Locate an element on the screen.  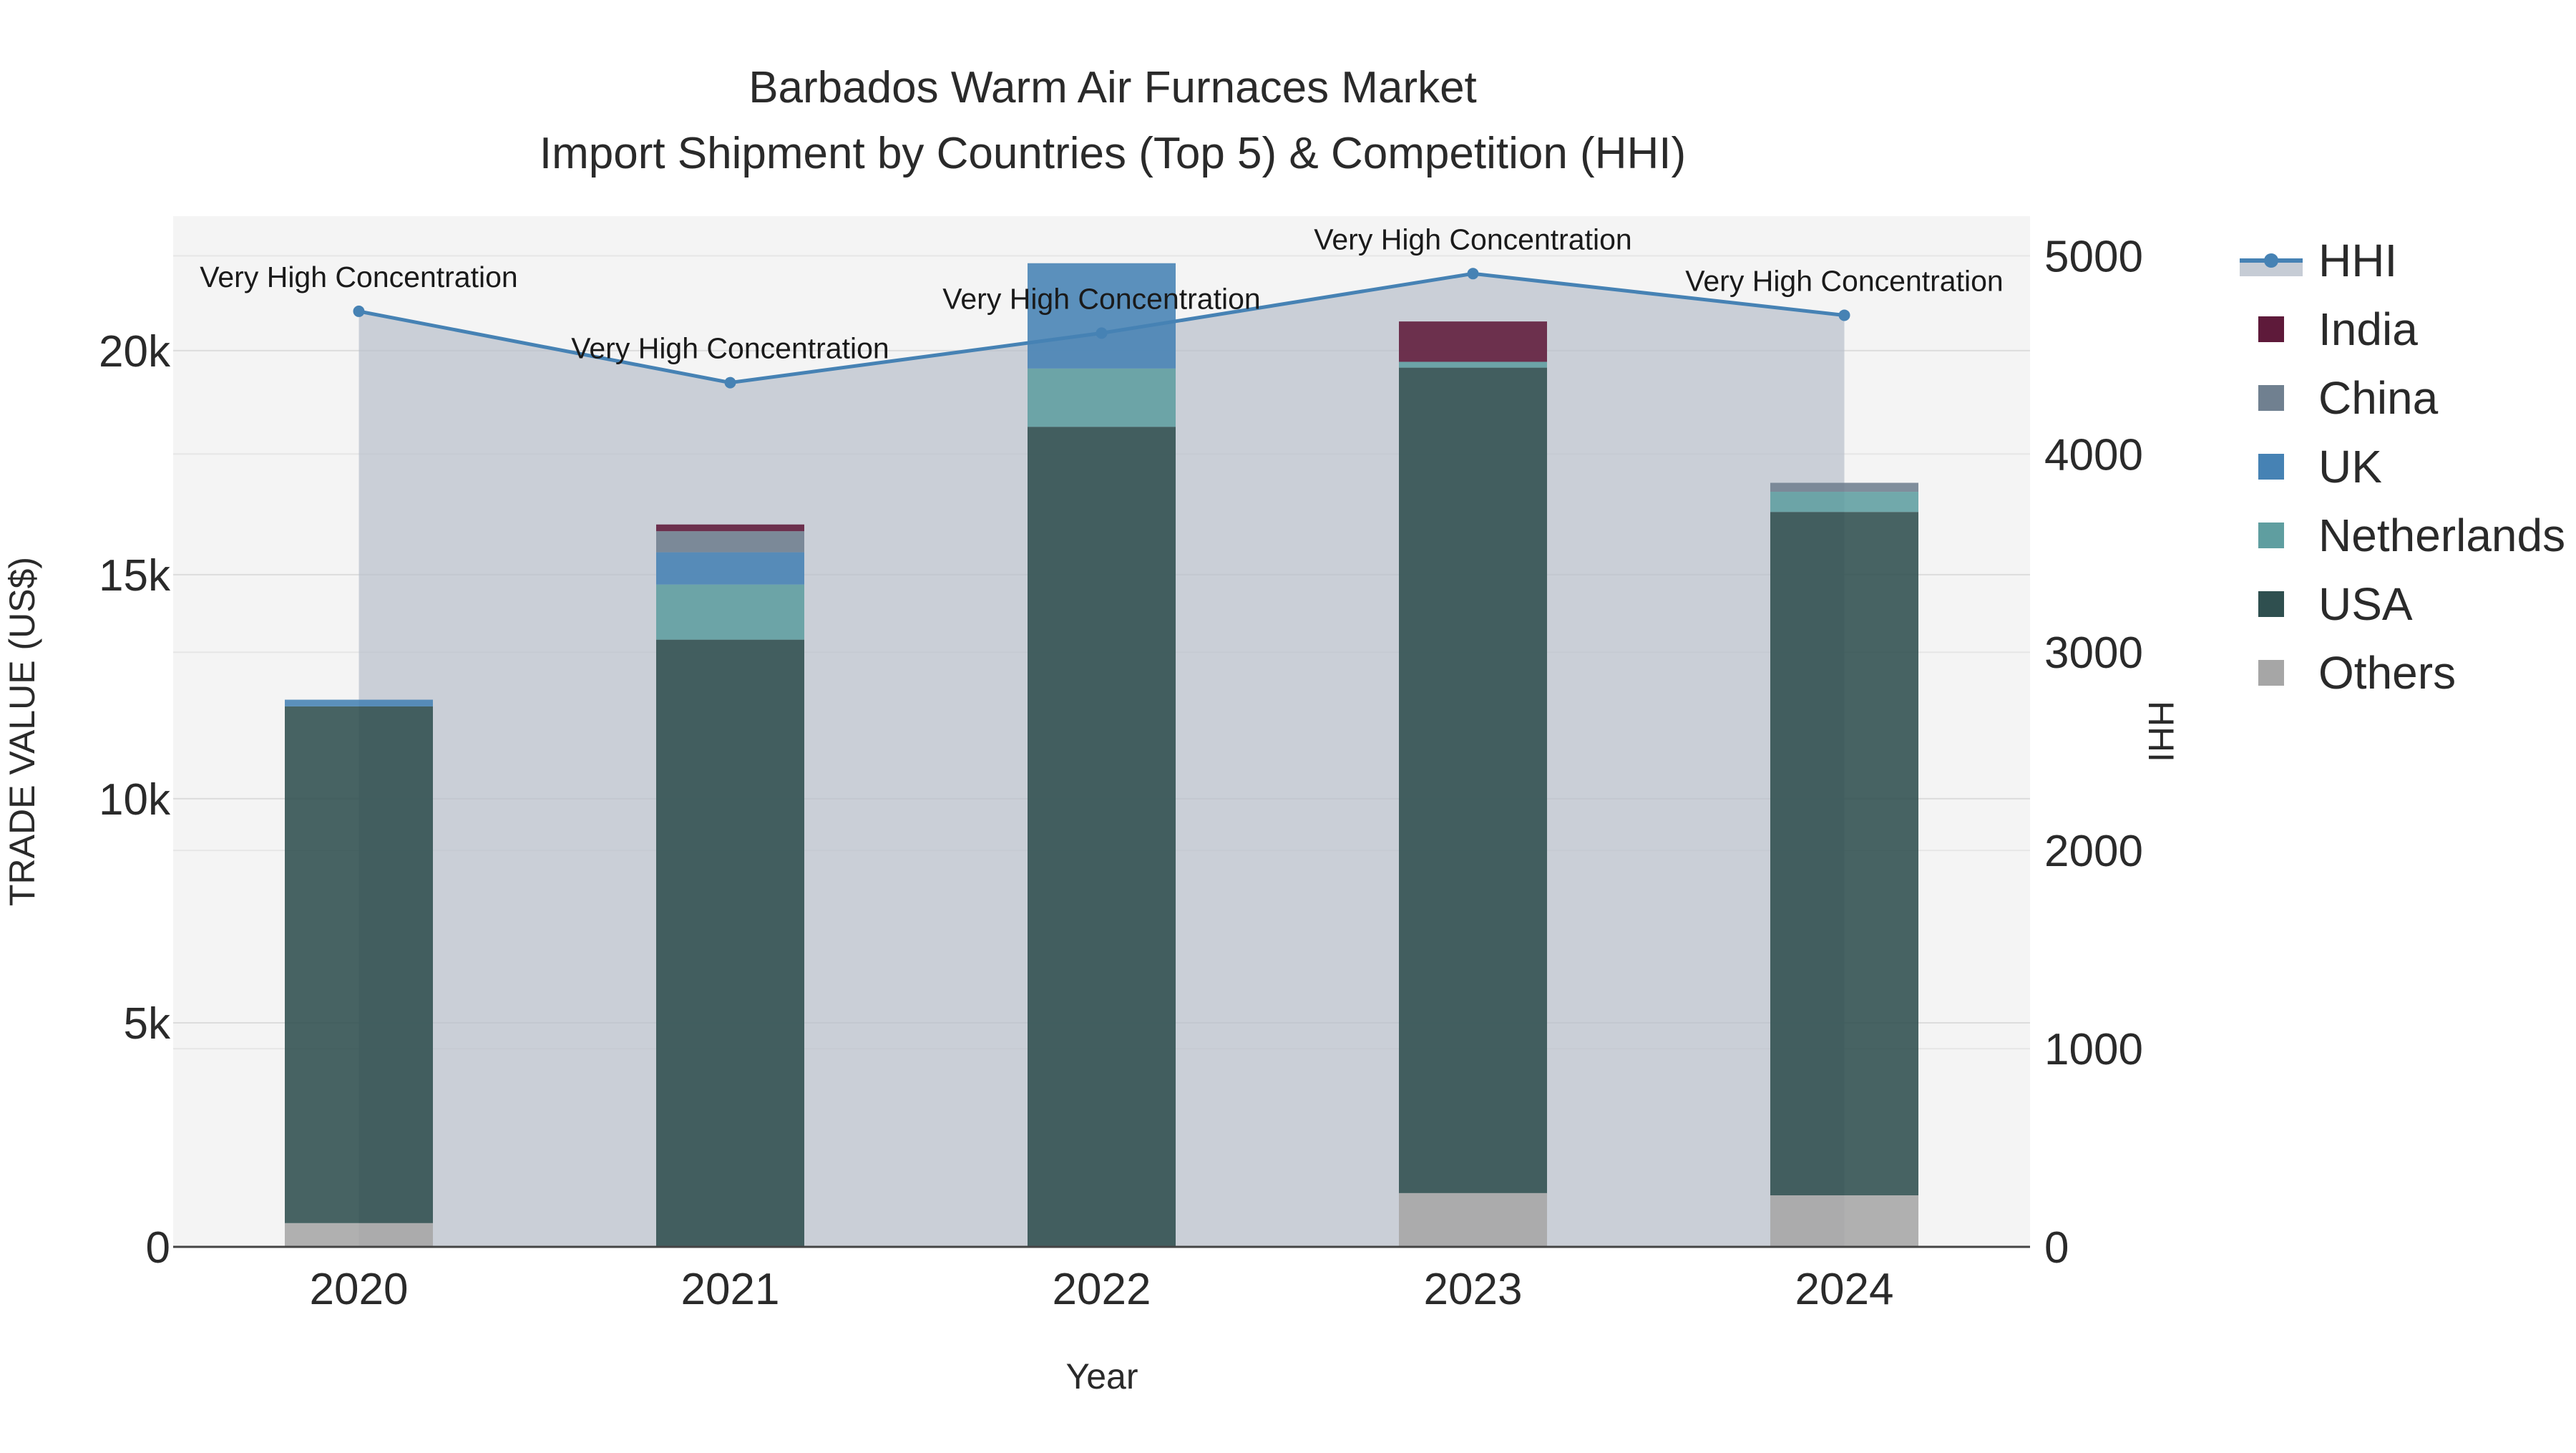
bar-usa-2022 is located at coordinates (1102, 837).